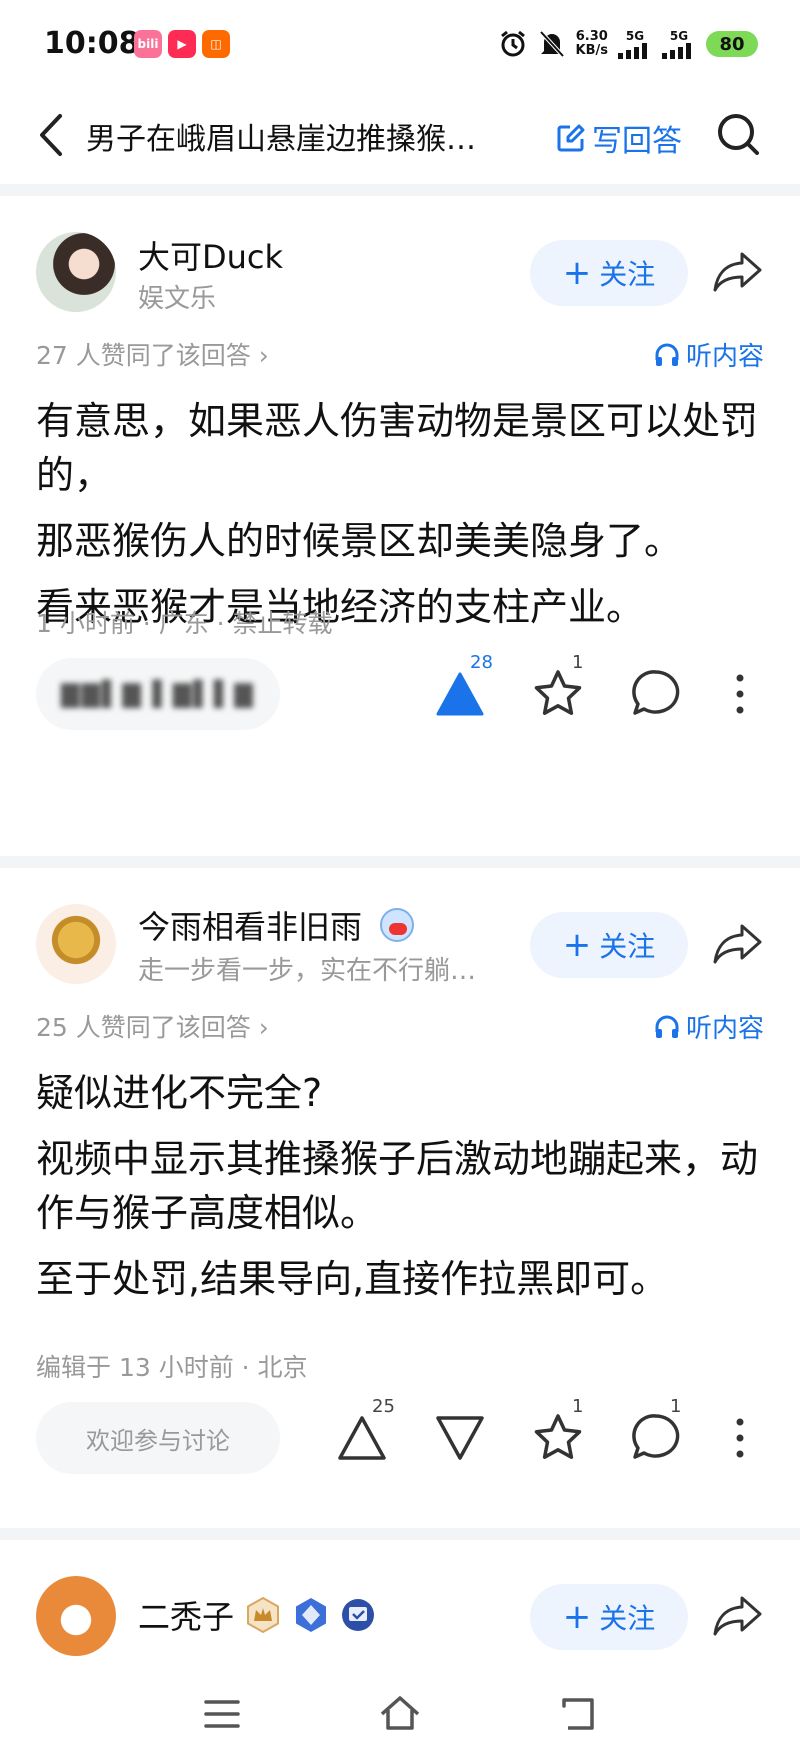 The height and width of the screenshot is (1760, 800). What do you see at coordinates (552, 44) in the screenshot?
I see `mute-bell-icon` at bounding box center [552, 44].